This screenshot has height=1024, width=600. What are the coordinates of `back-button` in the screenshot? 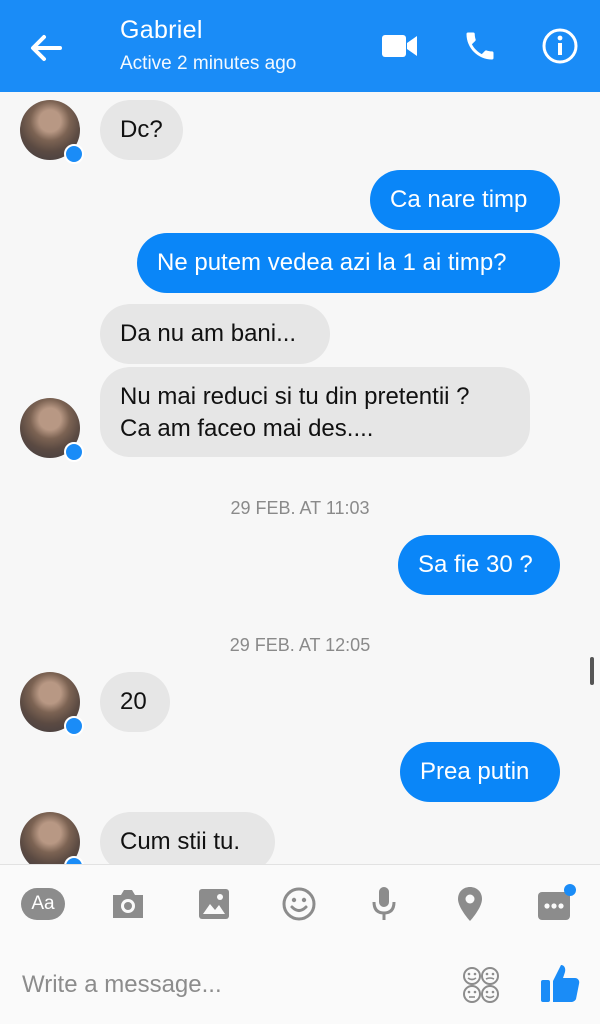 It's located at (46, 48).